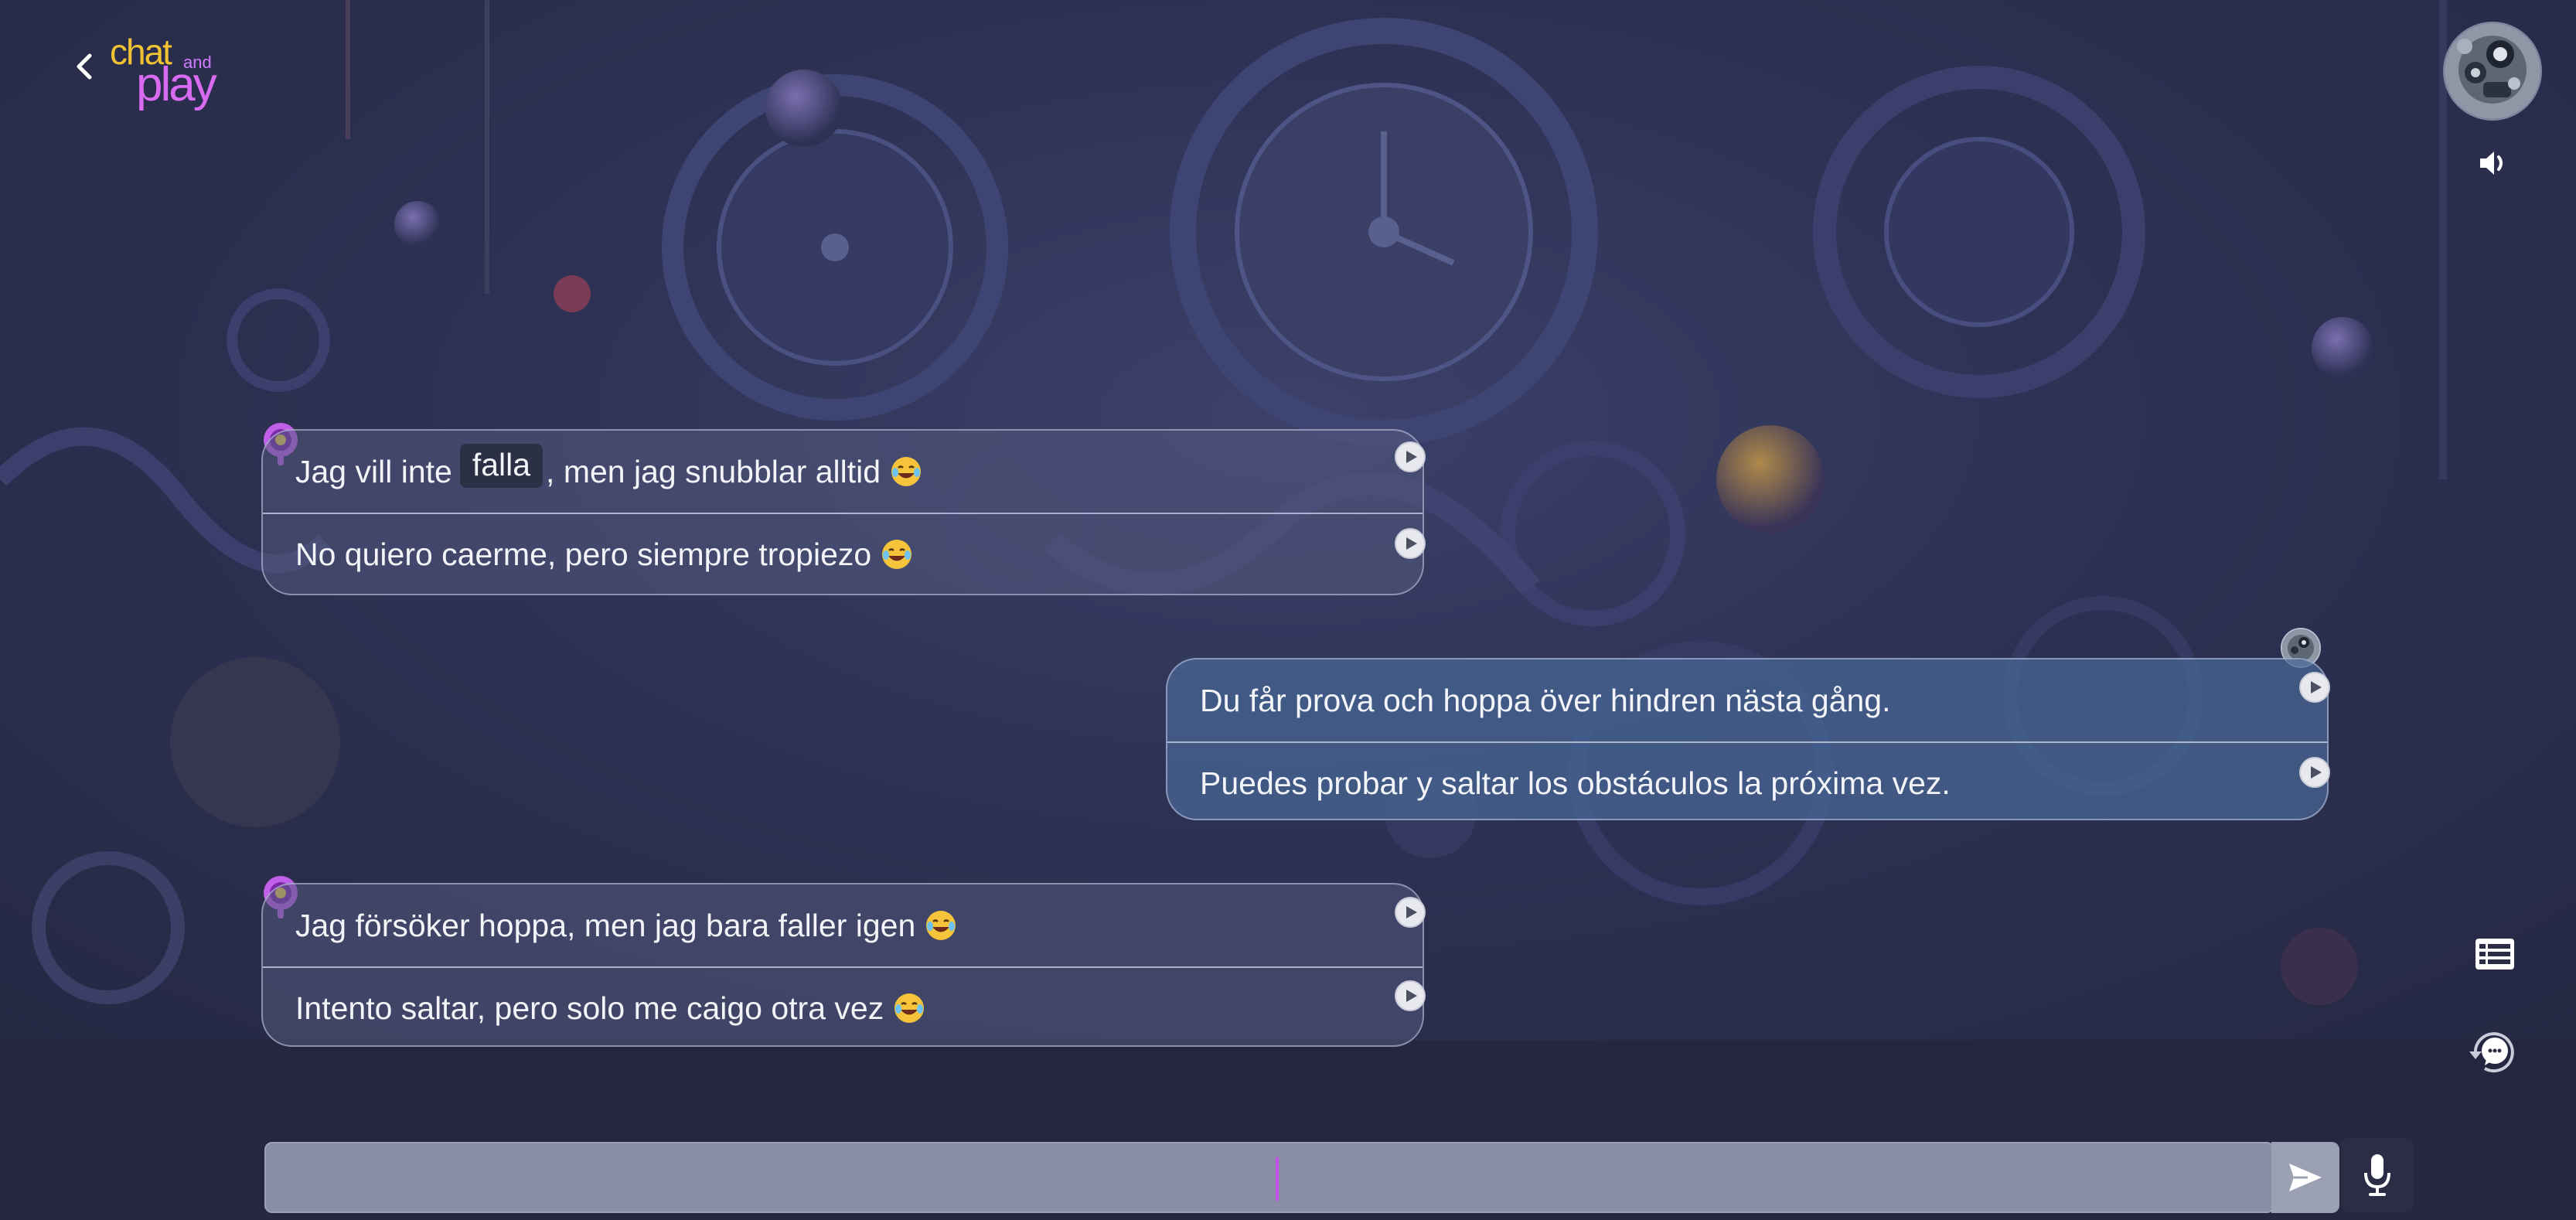 The height and width of the screenshot is (1220, 2576). I want to click on chevron-left-icon, so click(84, 66).